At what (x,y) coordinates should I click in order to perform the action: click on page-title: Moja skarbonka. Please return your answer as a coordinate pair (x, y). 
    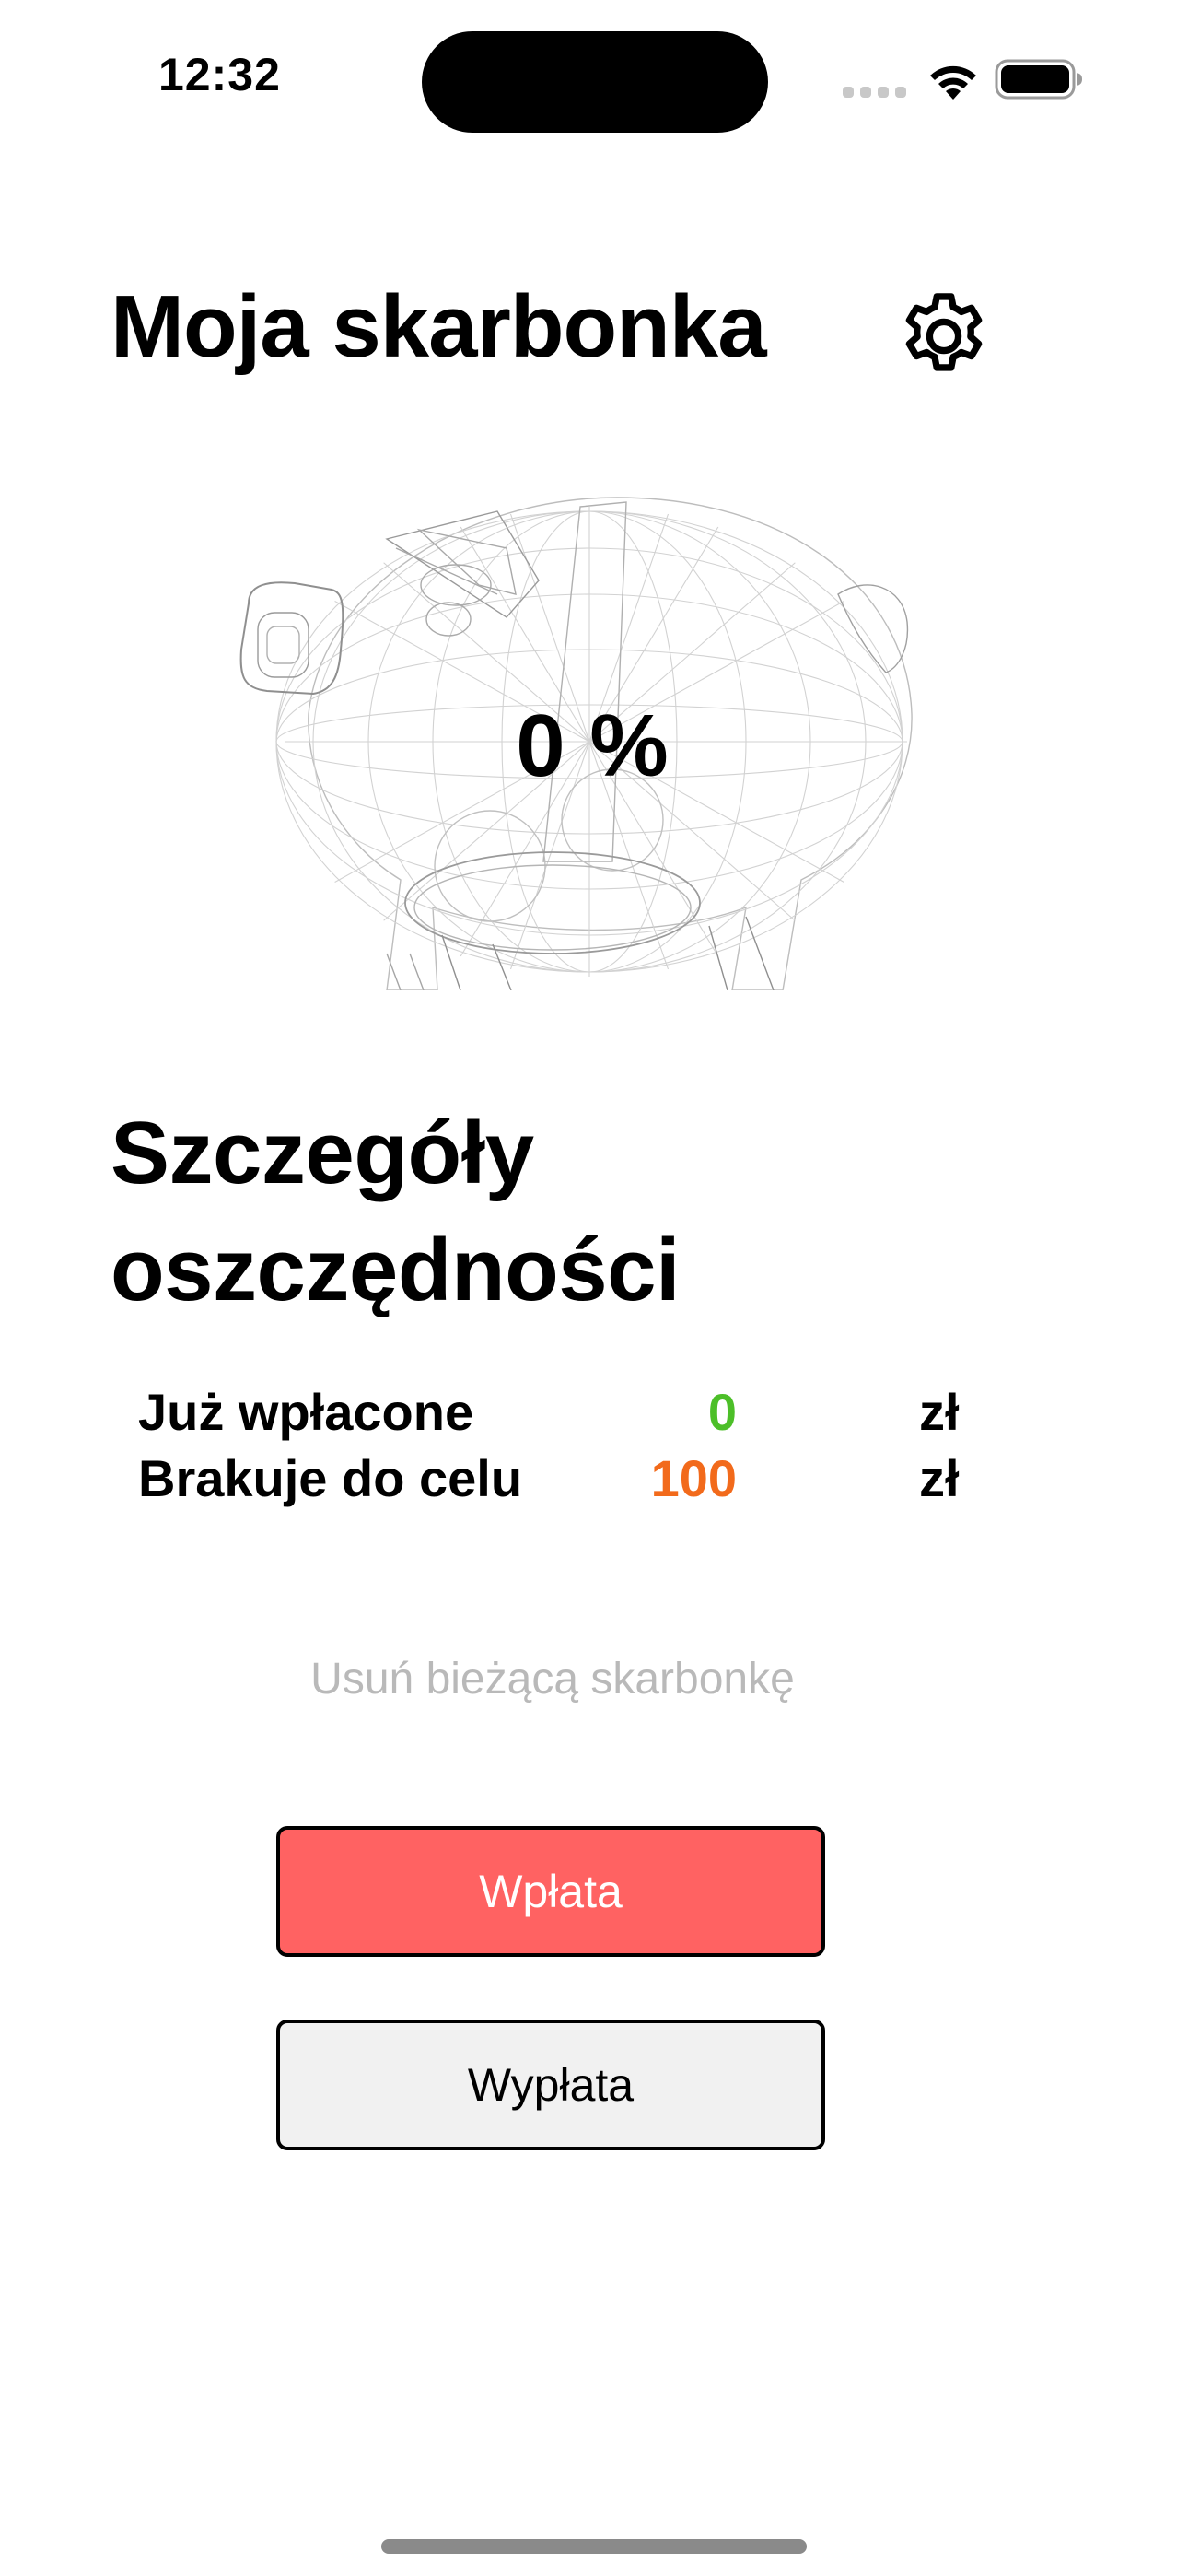
    Looking at the image, I should click on (439, 326).